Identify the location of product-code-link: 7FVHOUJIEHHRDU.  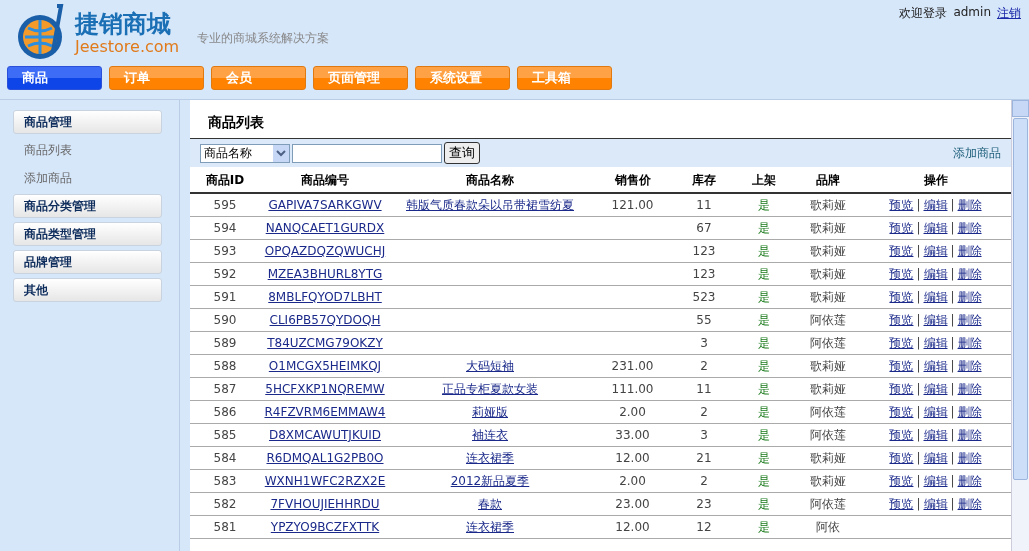
(325, 504).